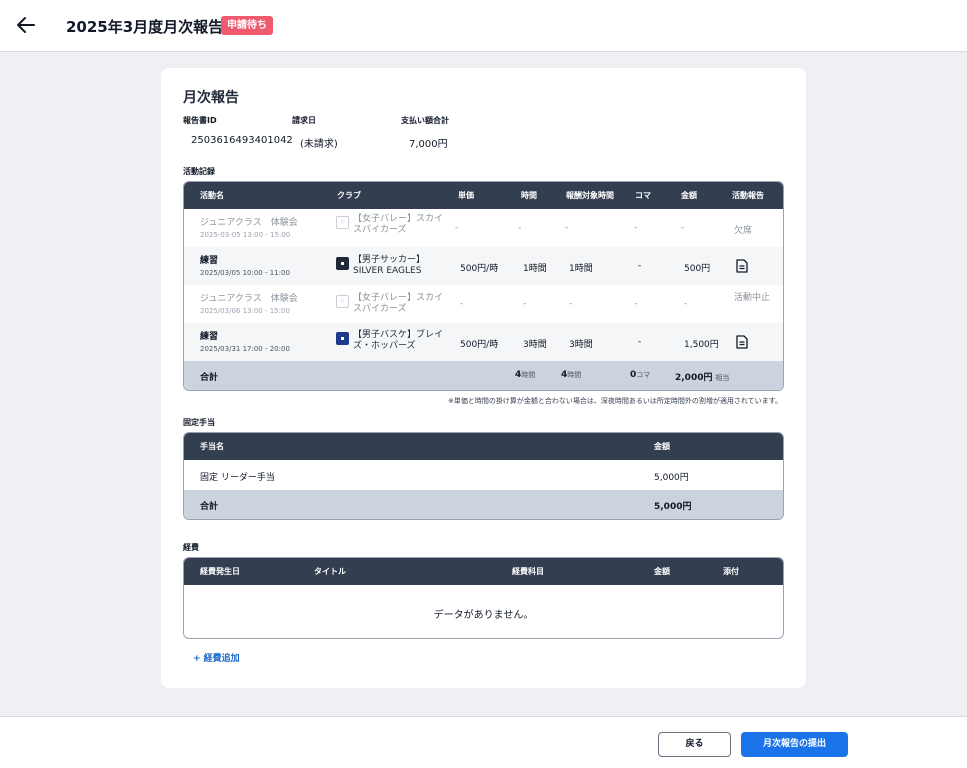  I want to click on activities-total-row: 合計 4時間 4時間 0コマ 2,000円 相当, so click(483, 375).